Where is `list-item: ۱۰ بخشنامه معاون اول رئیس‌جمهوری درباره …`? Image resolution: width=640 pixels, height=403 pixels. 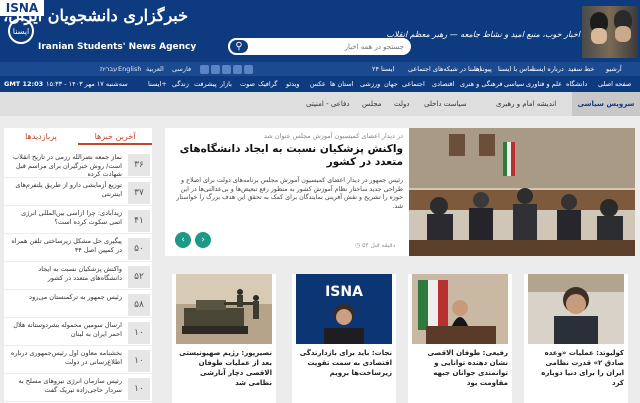
list-item: ۱۰ بخشنامه معاون اول رئیس‌جمهوری درباره … is located at coordinates (78, 360).